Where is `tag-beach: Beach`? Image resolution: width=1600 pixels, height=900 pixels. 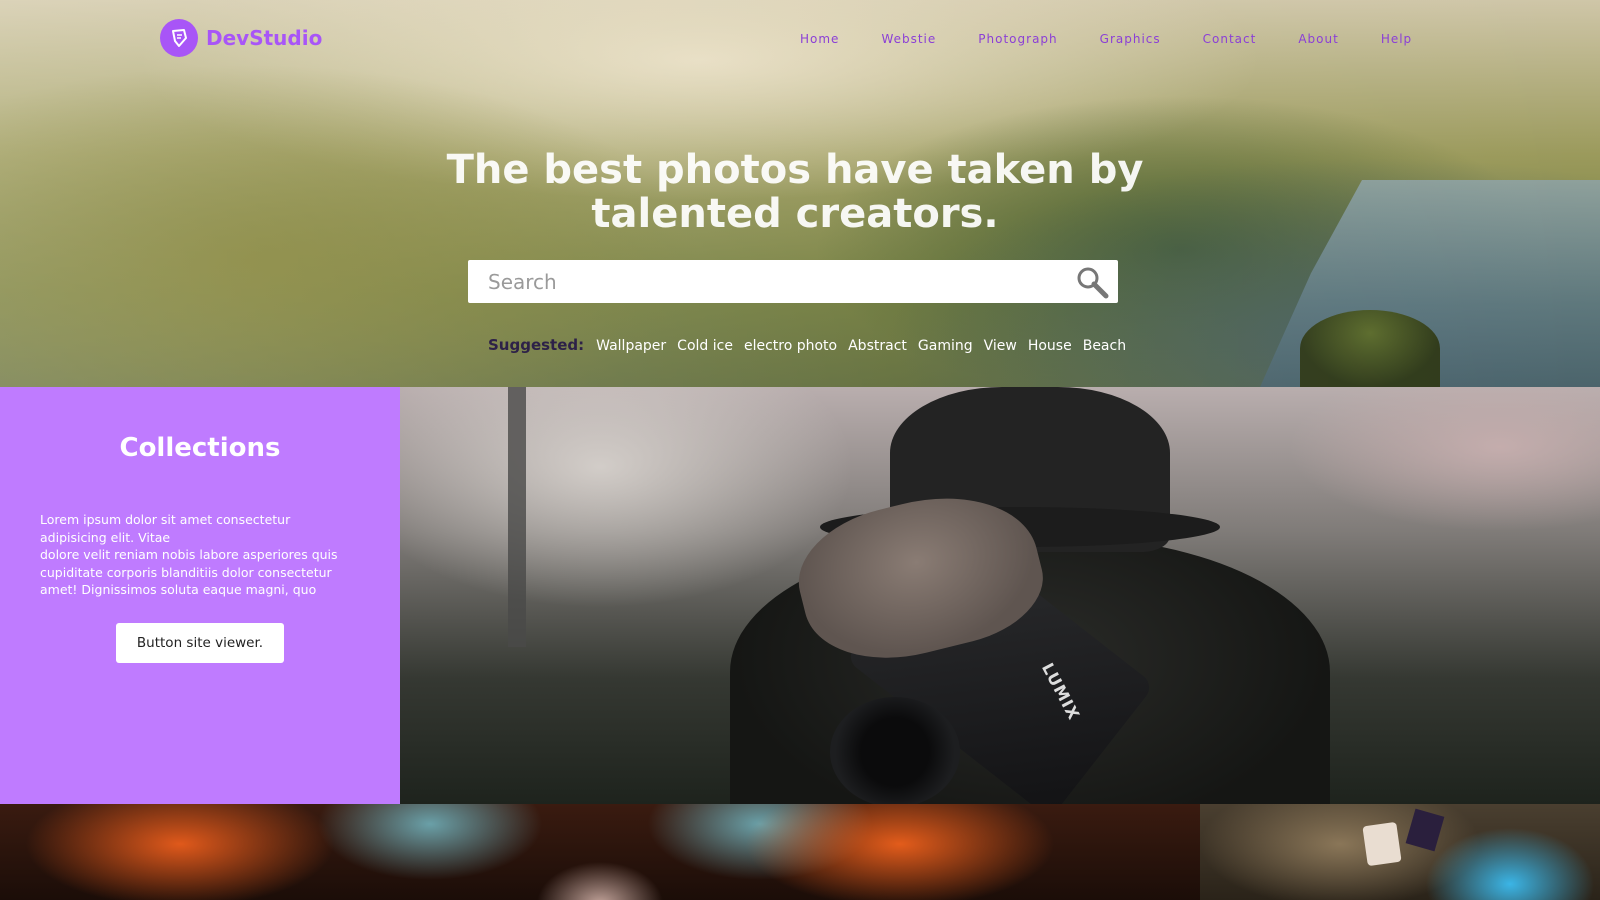
tag-beach: Beach is located at coordinates (1104, 346).